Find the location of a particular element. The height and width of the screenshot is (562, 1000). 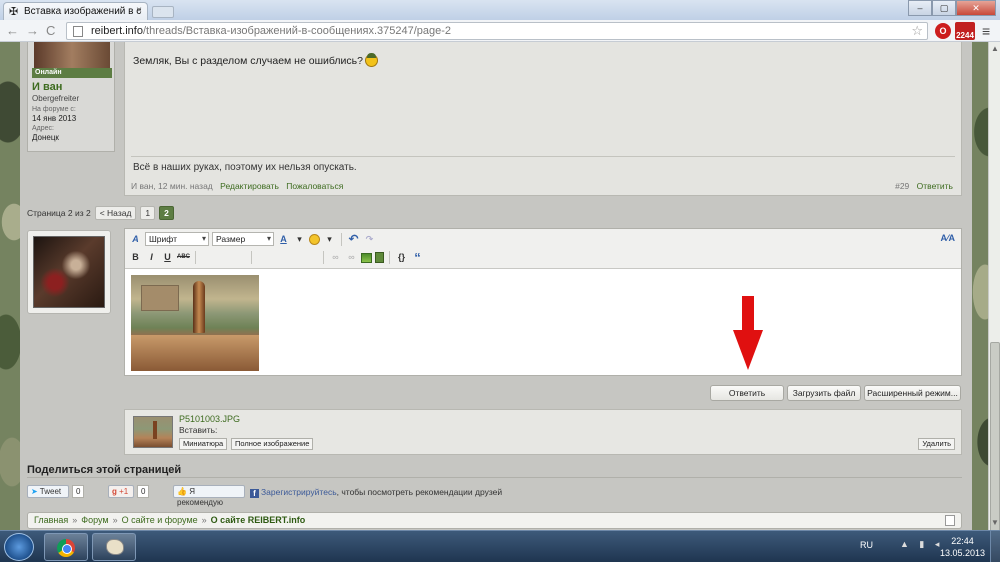

code-icon: {} is located at coordinates (401, 257).